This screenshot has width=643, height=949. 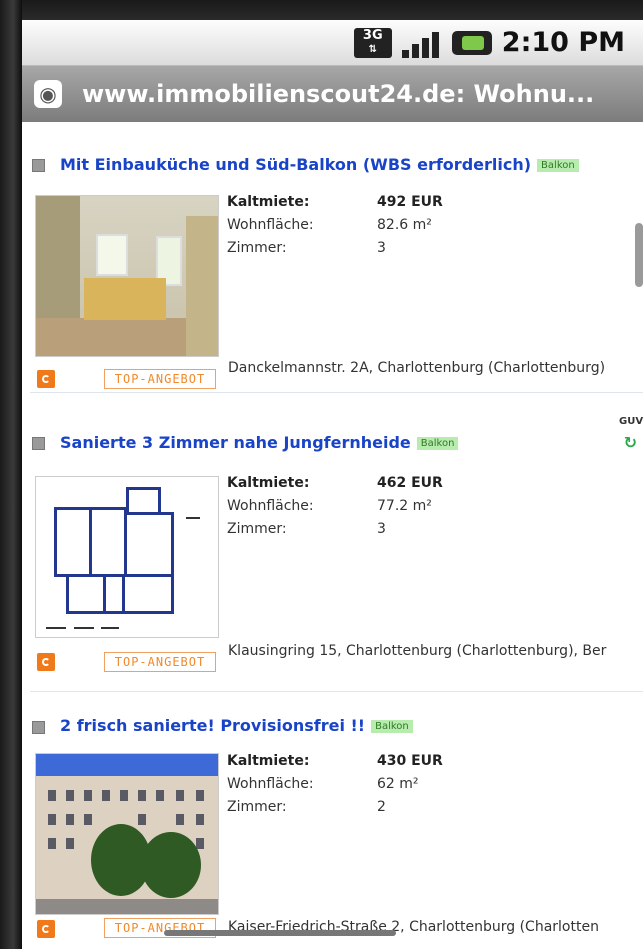 I want to click on signal-strength-icon, so click(x=421, y=43).